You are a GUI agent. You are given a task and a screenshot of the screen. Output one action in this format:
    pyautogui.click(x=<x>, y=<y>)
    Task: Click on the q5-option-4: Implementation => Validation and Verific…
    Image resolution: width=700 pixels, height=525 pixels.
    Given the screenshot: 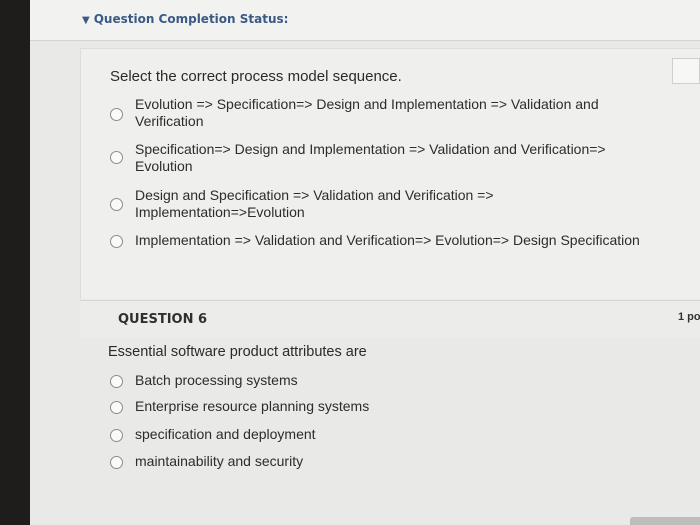 What is the action you would take?
    pyautogui.click(x=375, y=240)
    